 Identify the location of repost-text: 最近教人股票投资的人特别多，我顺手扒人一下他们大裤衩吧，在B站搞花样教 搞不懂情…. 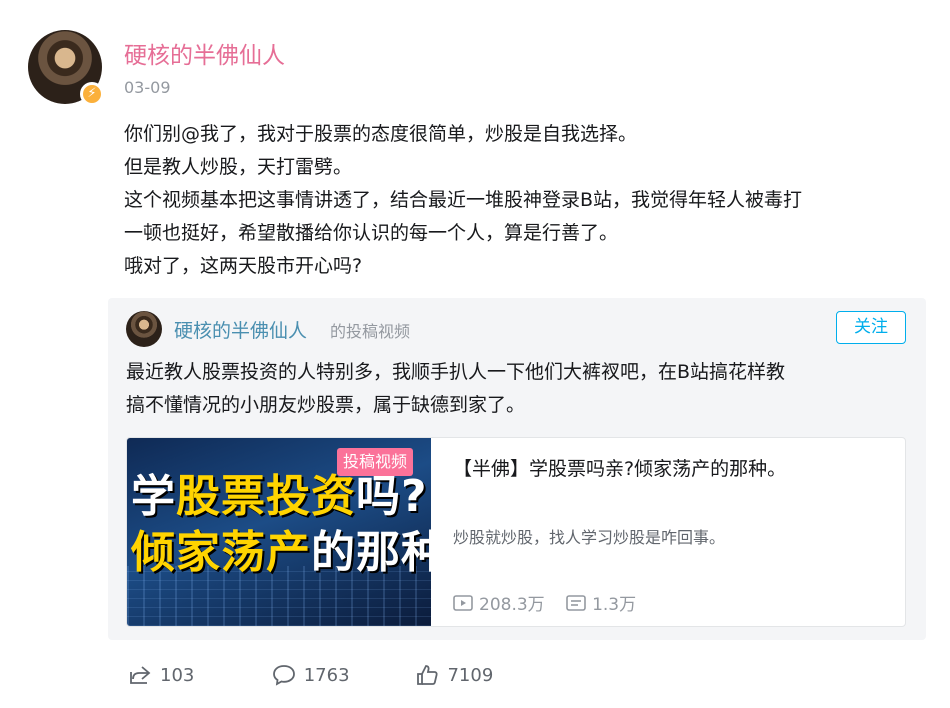
(516, 389).